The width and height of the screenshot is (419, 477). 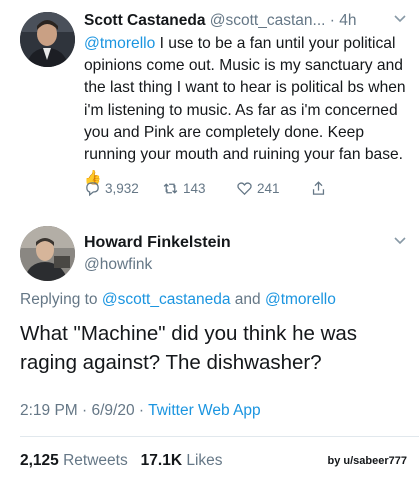 I want to click on like-button: 241, so click(x=258, y=188).